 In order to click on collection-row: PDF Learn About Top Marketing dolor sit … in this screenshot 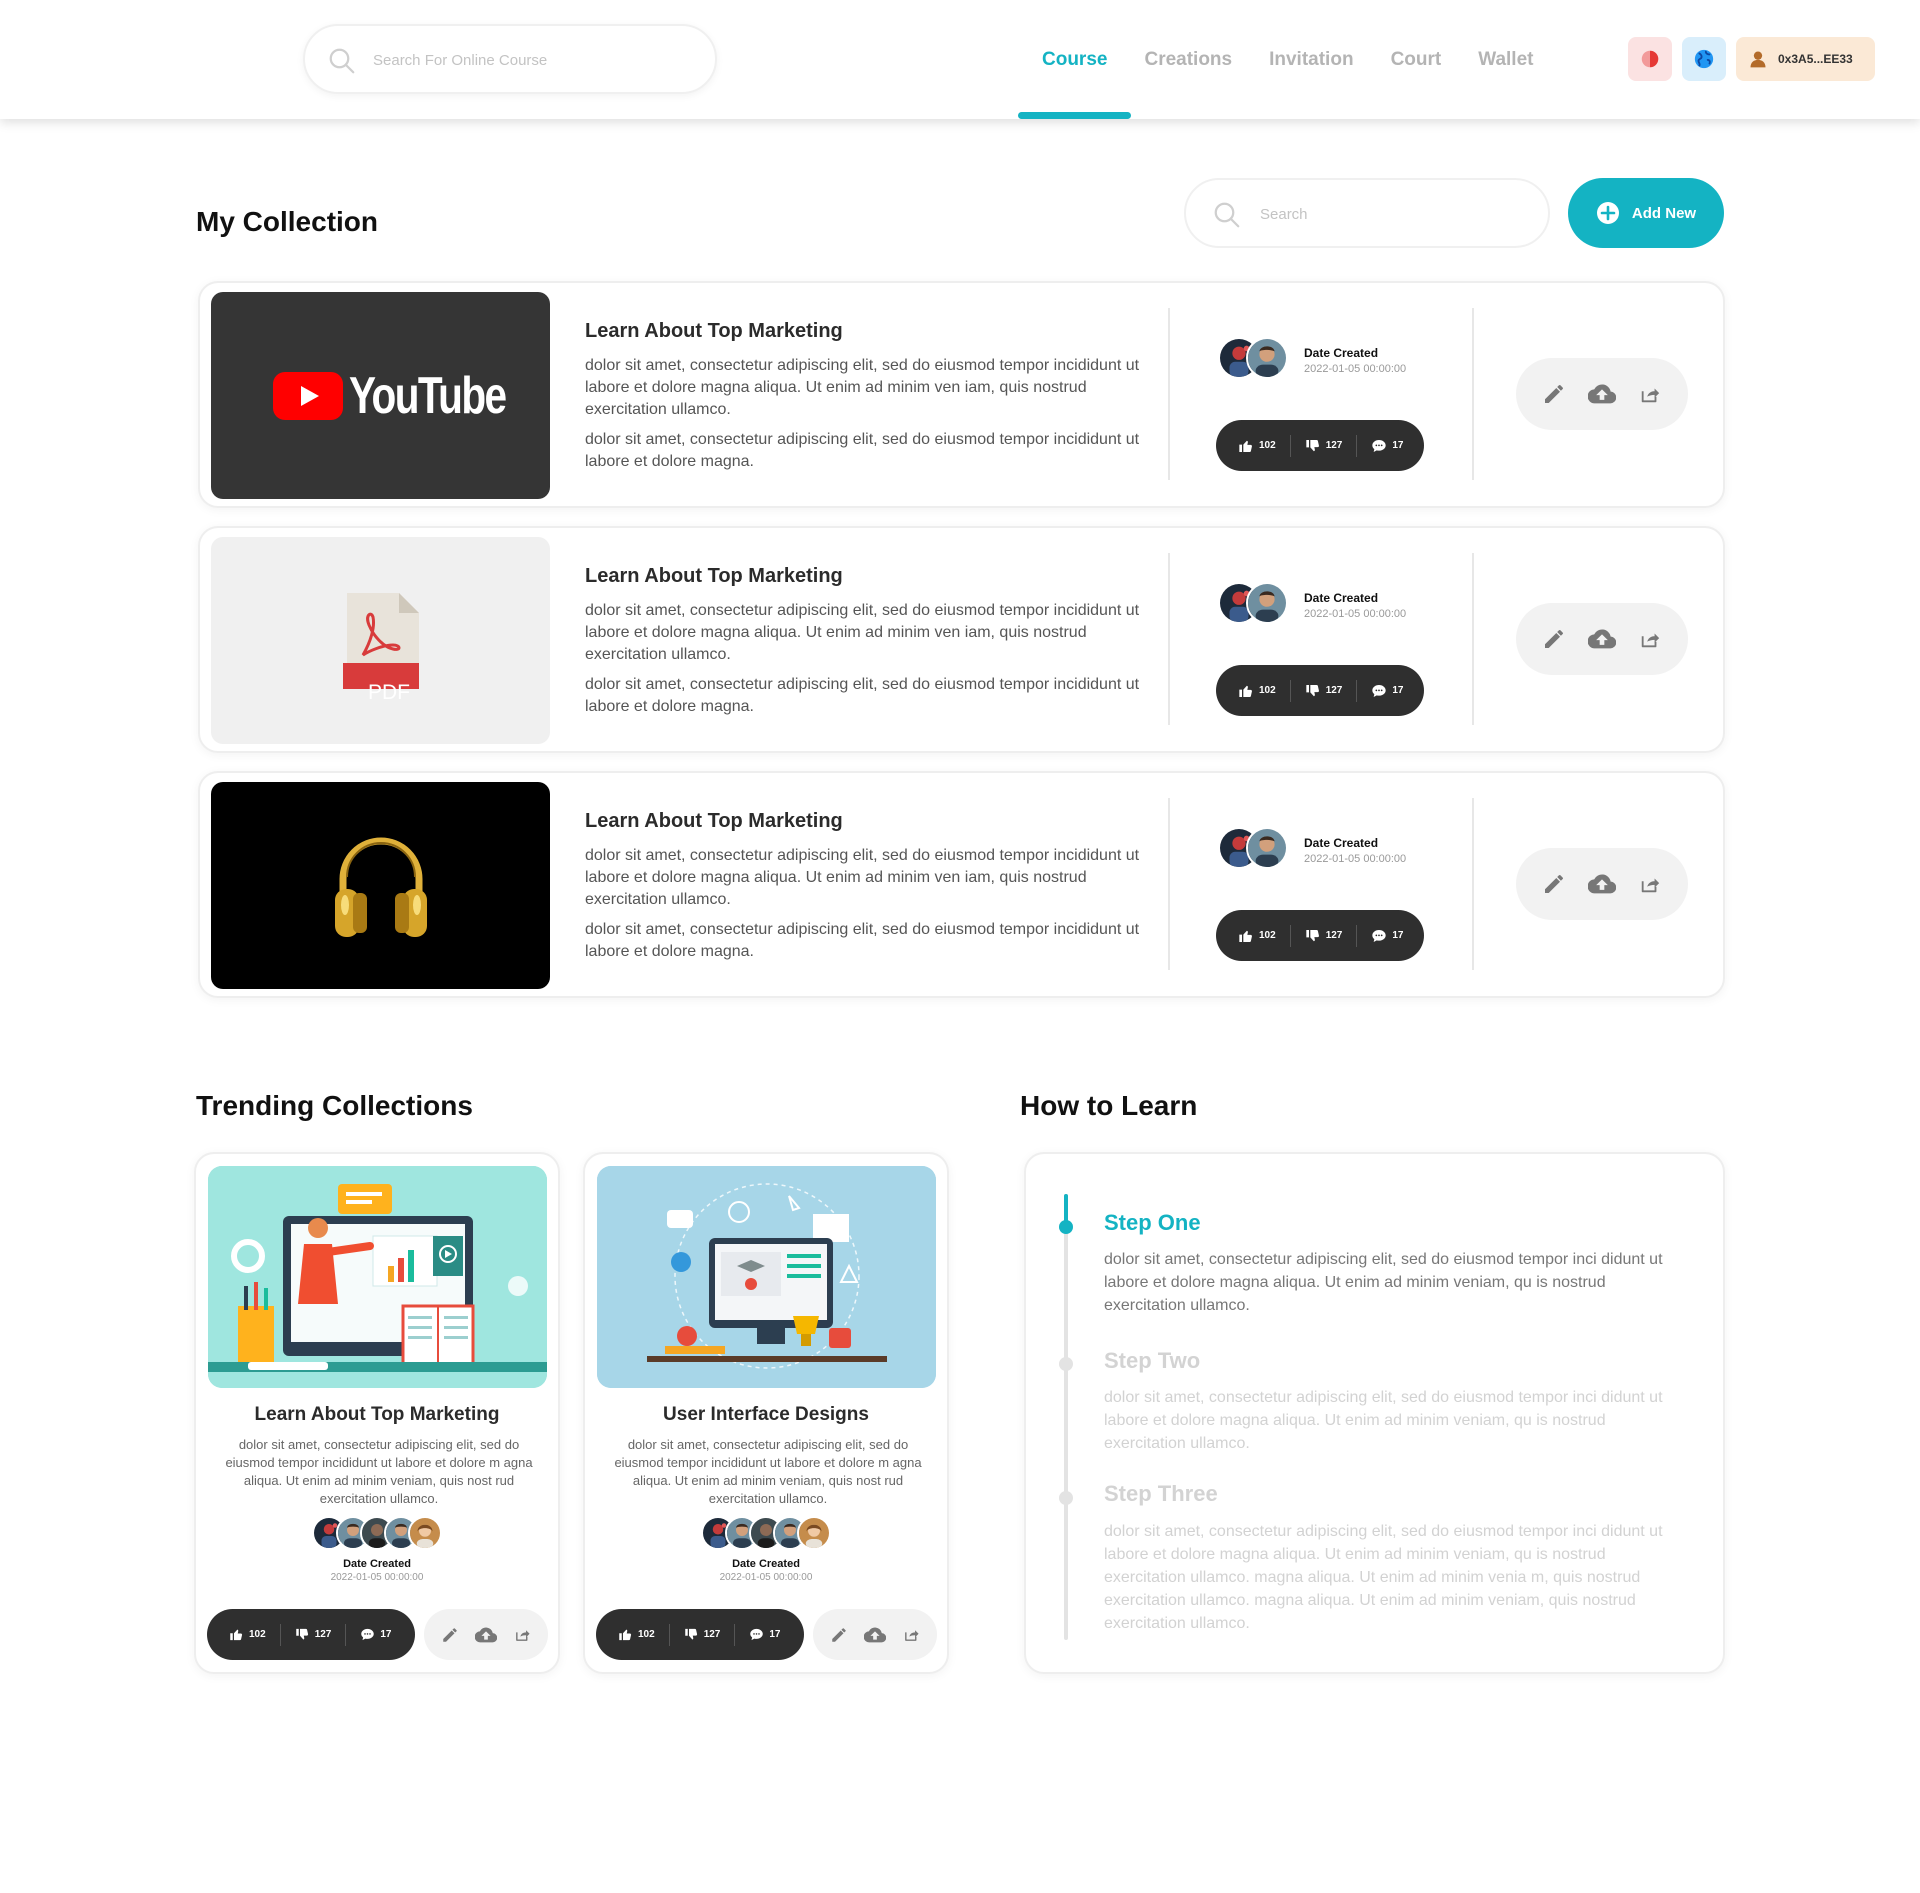, I will do `click(961, 639)`.